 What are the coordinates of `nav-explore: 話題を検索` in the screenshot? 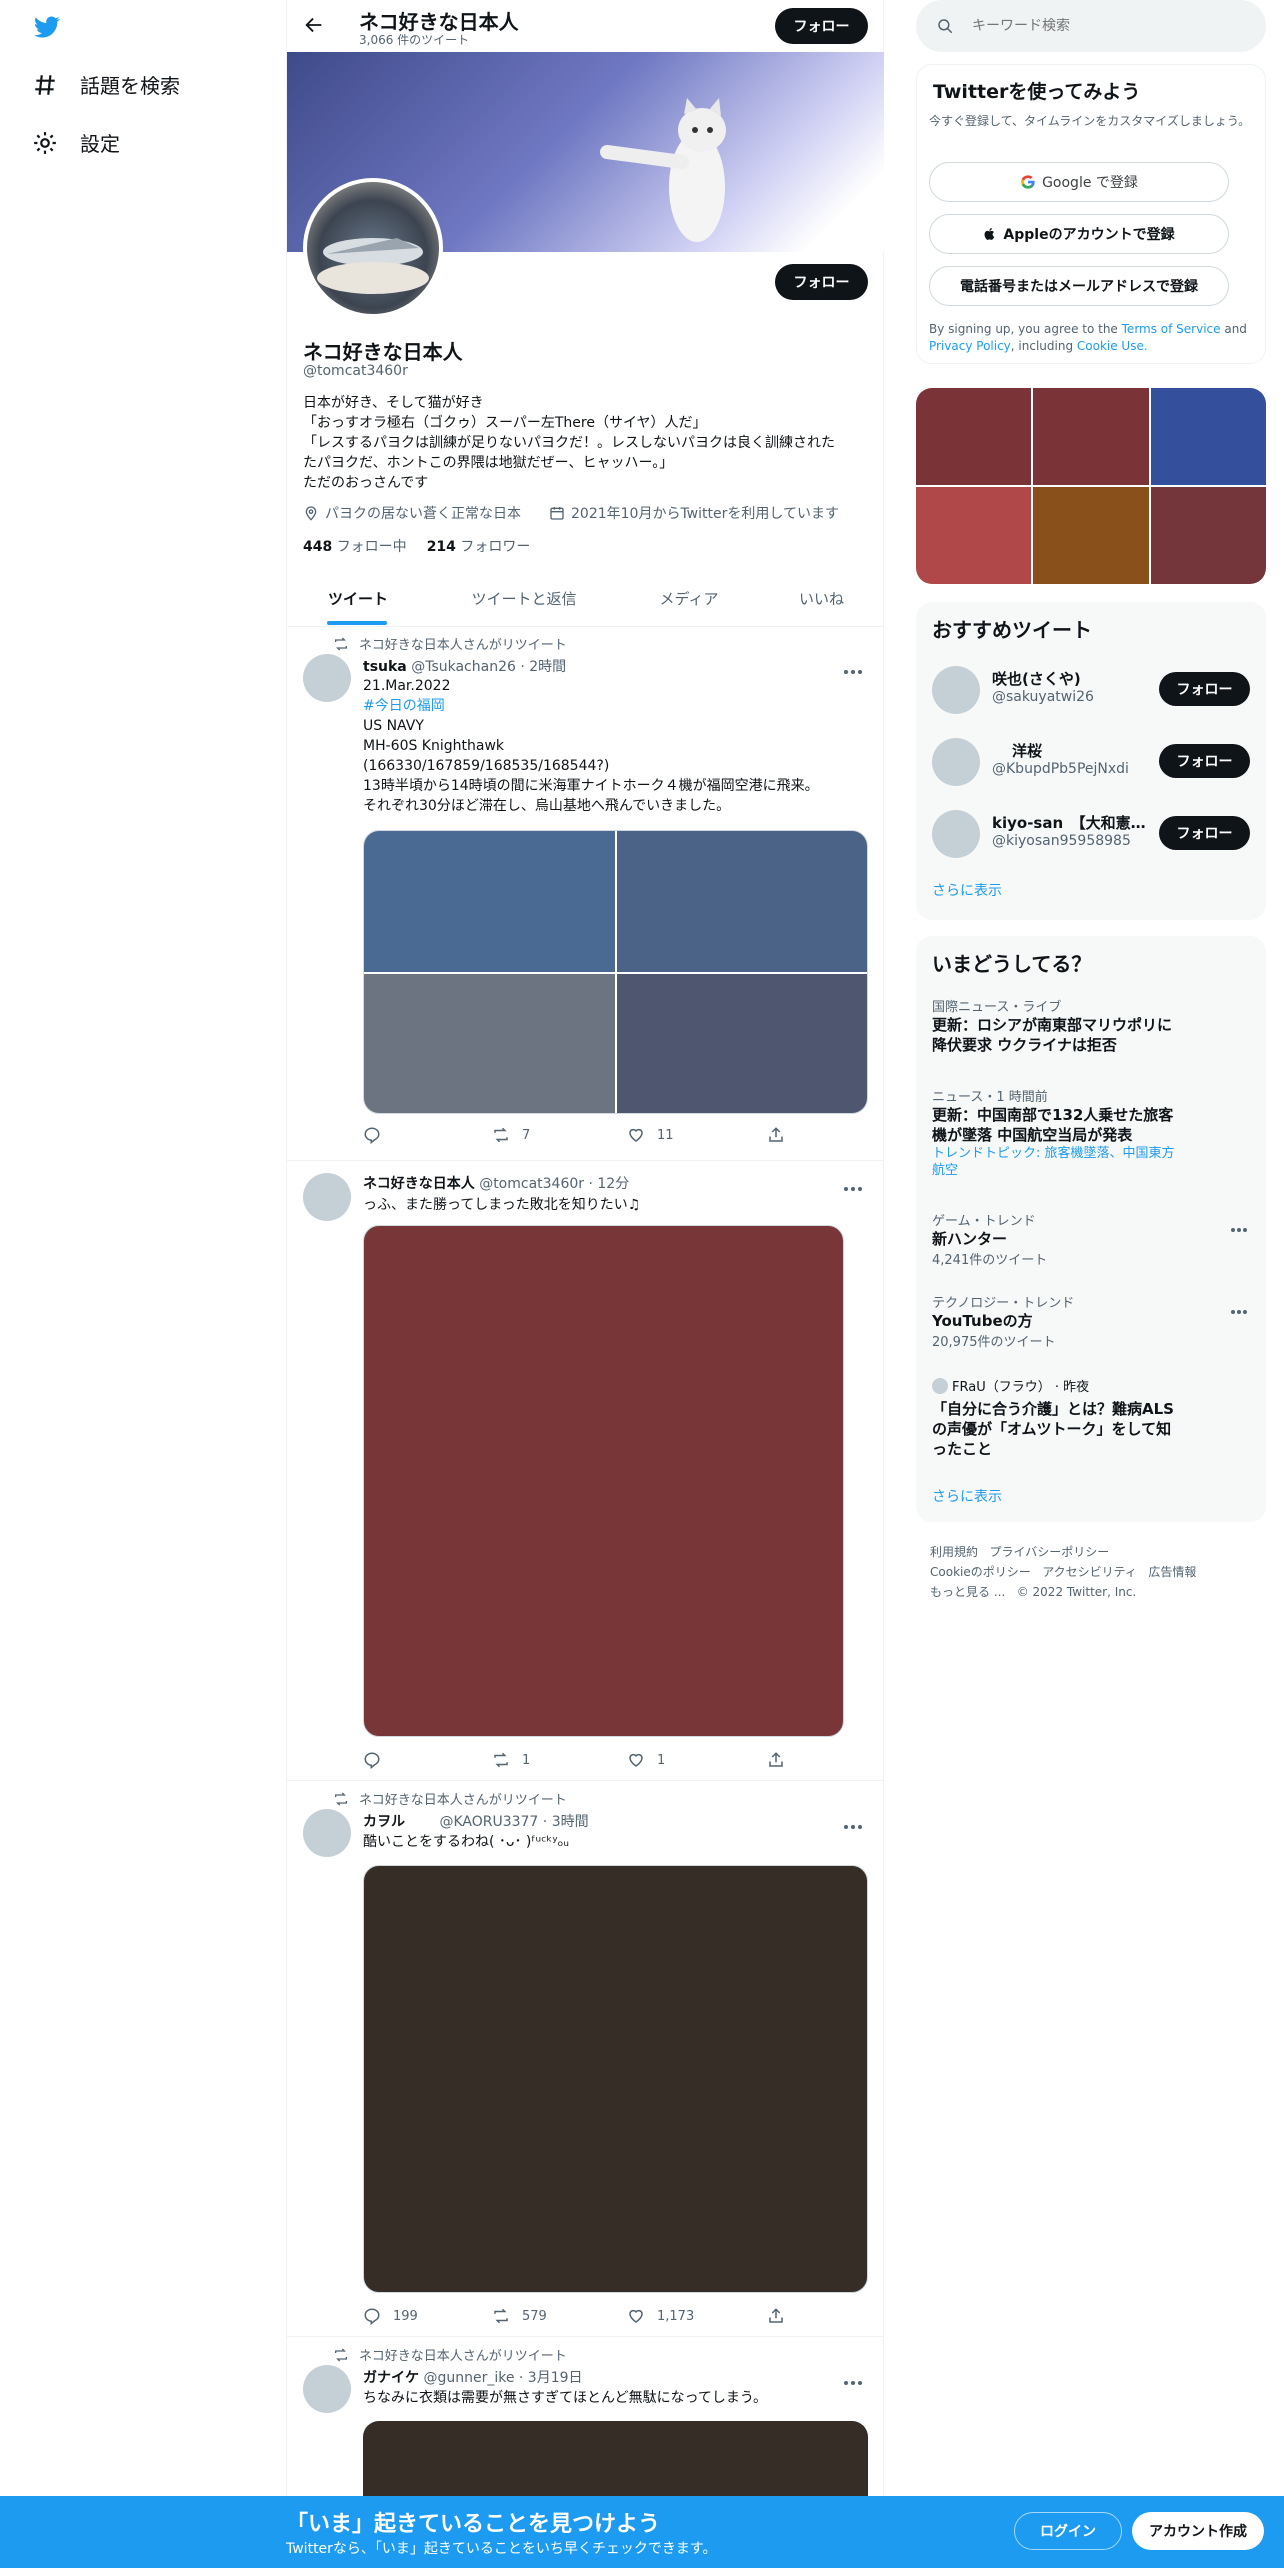 It's located at (106, 84).